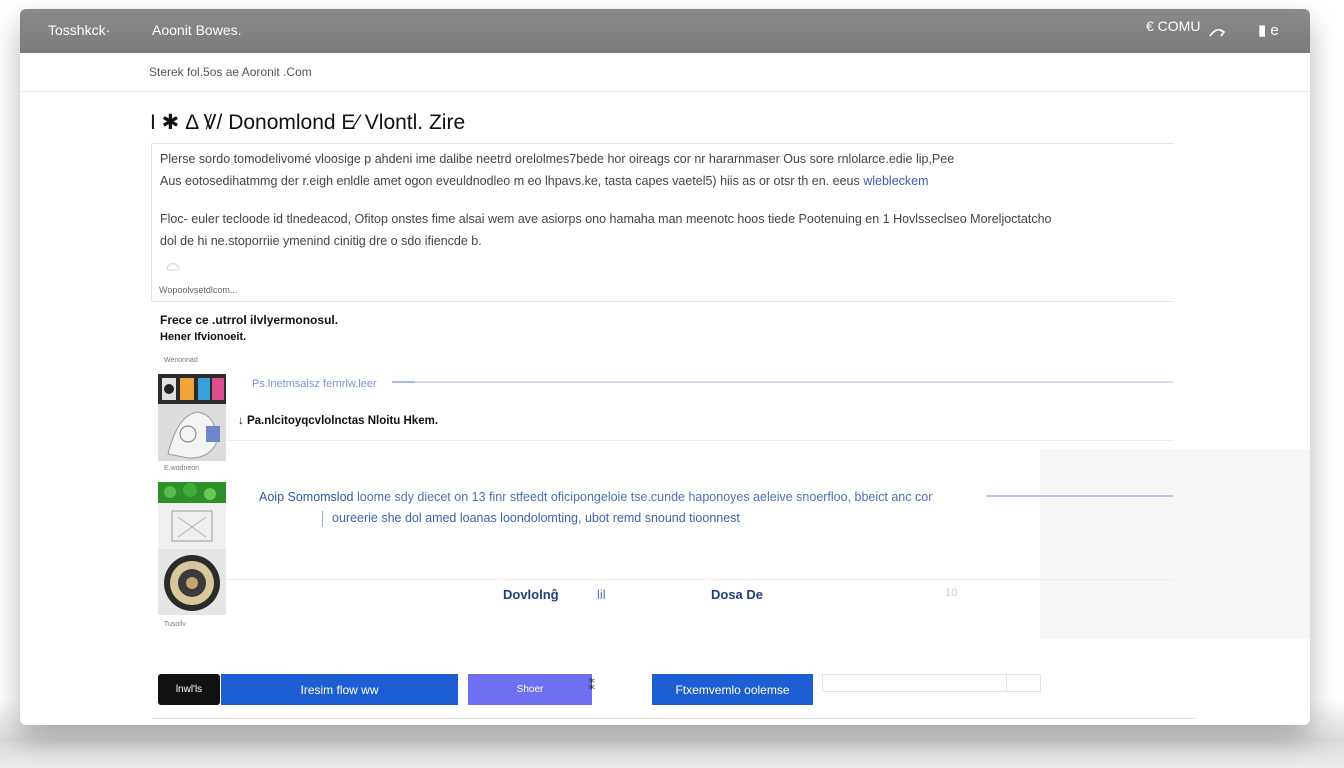  Describe the element at coordinates (181, 360) in the screenshot. I see `thumbnail-list-label: Wenonnad` at that location.